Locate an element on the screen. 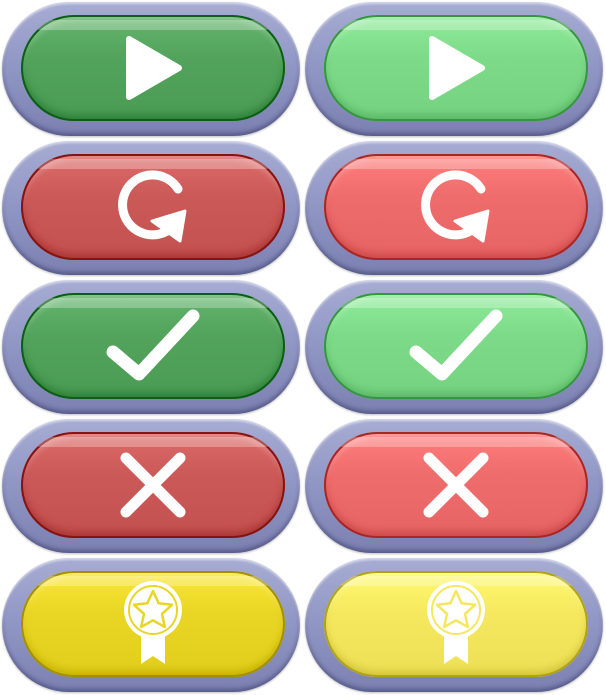  cancel-button-dark is located at coordinates (151, 486).